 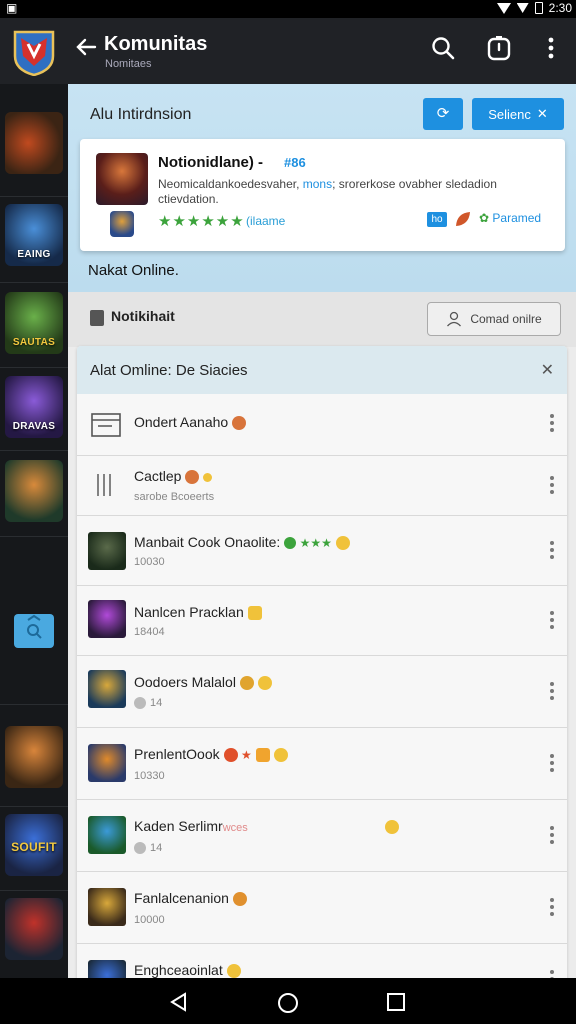 What do you see at coordinates (499, 48) in the screenshot?
I see `timer-icon` at bounding box center [499, 48].